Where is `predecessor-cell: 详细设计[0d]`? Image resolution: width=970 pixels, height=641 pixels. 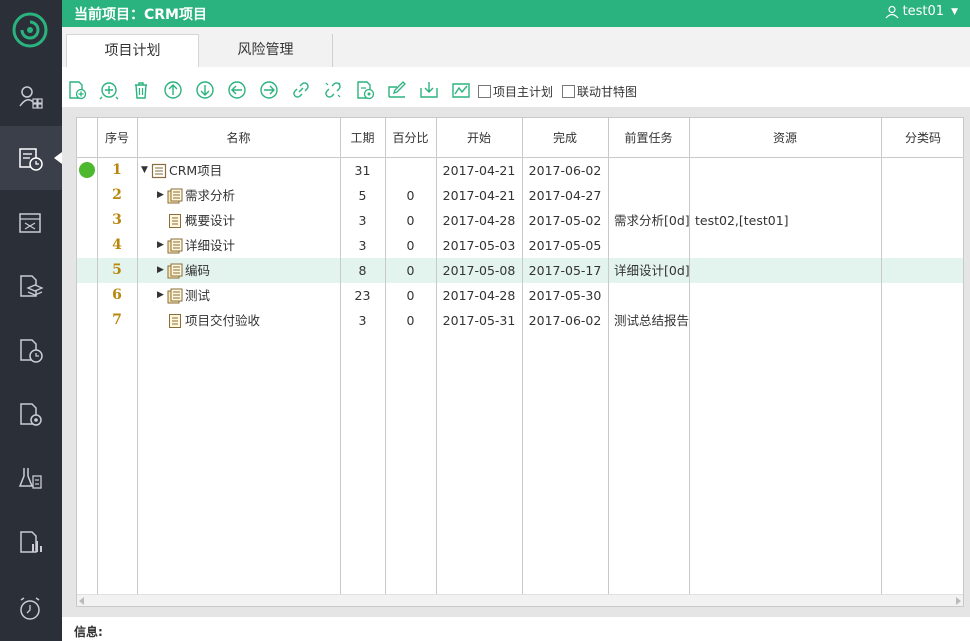
predecessor-cell: 详细设计[0d] is located at coordinates (648, 270).